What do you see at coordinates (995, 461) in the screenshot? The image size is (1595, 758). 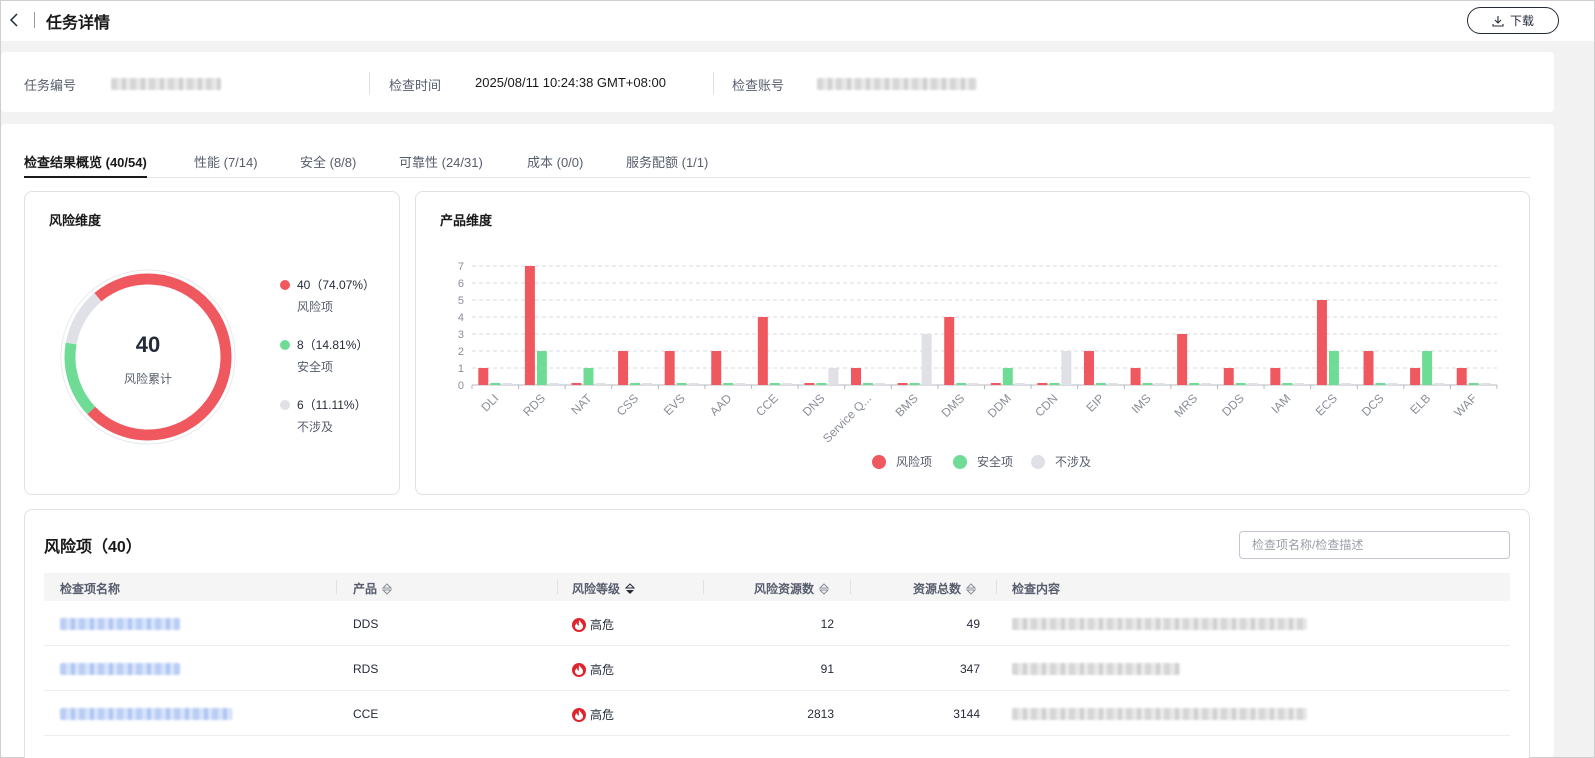 I see `chart-legend-label: 安全项` at bounding box center [995, 461].